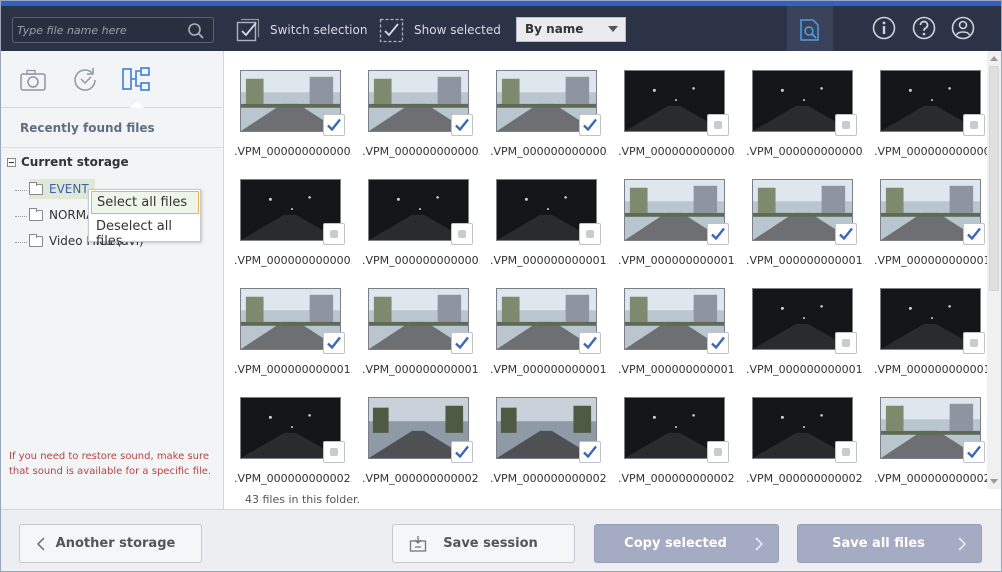  I want to click on save-all-files-button: Save all files, so click(889, 543).